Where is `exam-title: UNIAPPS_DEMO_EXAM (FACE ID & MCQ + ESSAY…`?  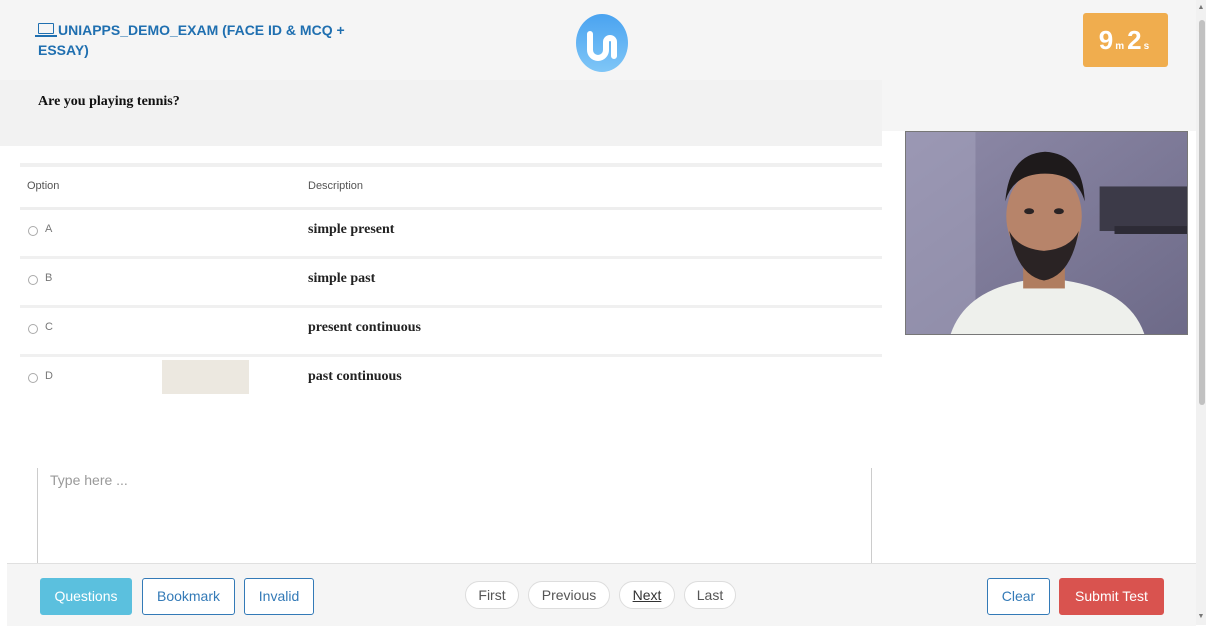 exam-title: UNIAPPS_DEMO_EXAM (FACE ID & MCQ + ESSAY… is located at coordinates (201, 40).